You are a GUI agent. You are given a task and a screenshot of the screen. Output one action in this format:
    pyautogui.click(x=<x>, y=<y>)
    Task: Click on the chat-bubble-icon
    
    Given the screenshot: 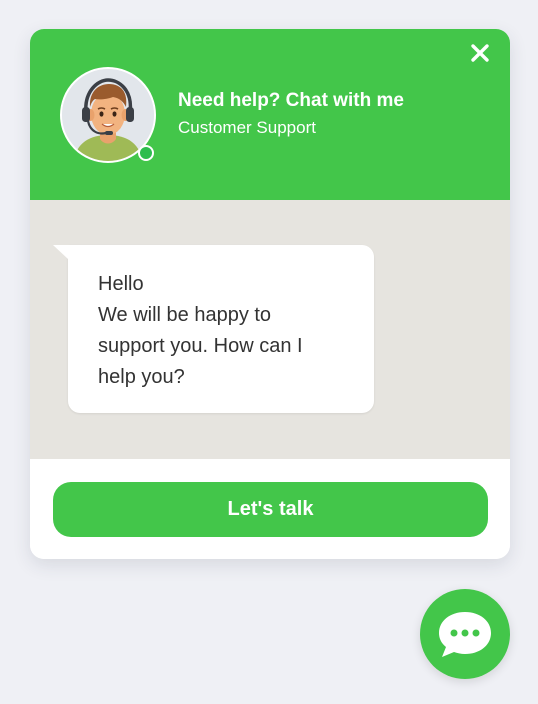 What is the action you would take?
    pyautogui.click(x=465, y=634)
    